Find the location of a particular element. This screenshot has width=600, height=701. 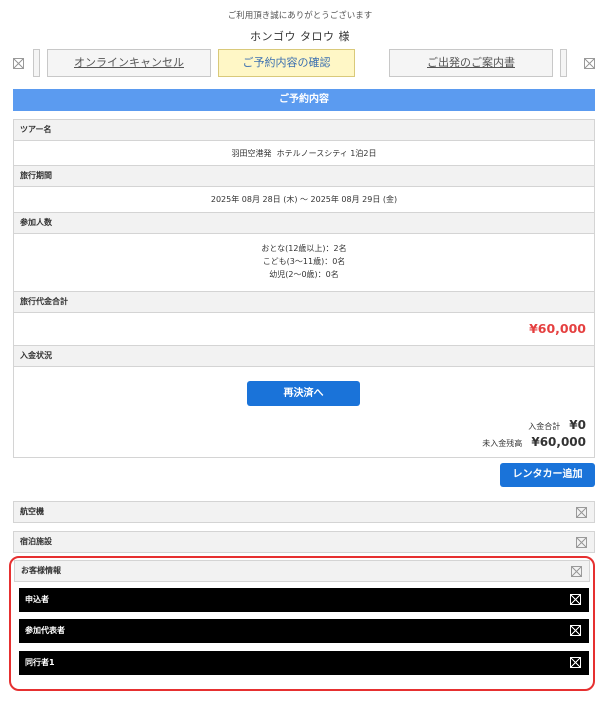

participants-values: おとな(12歳以上)：2名 こども(3～11歳)：0名 幼児(2～0歳)：0名 is located at coordinates (304, 257).